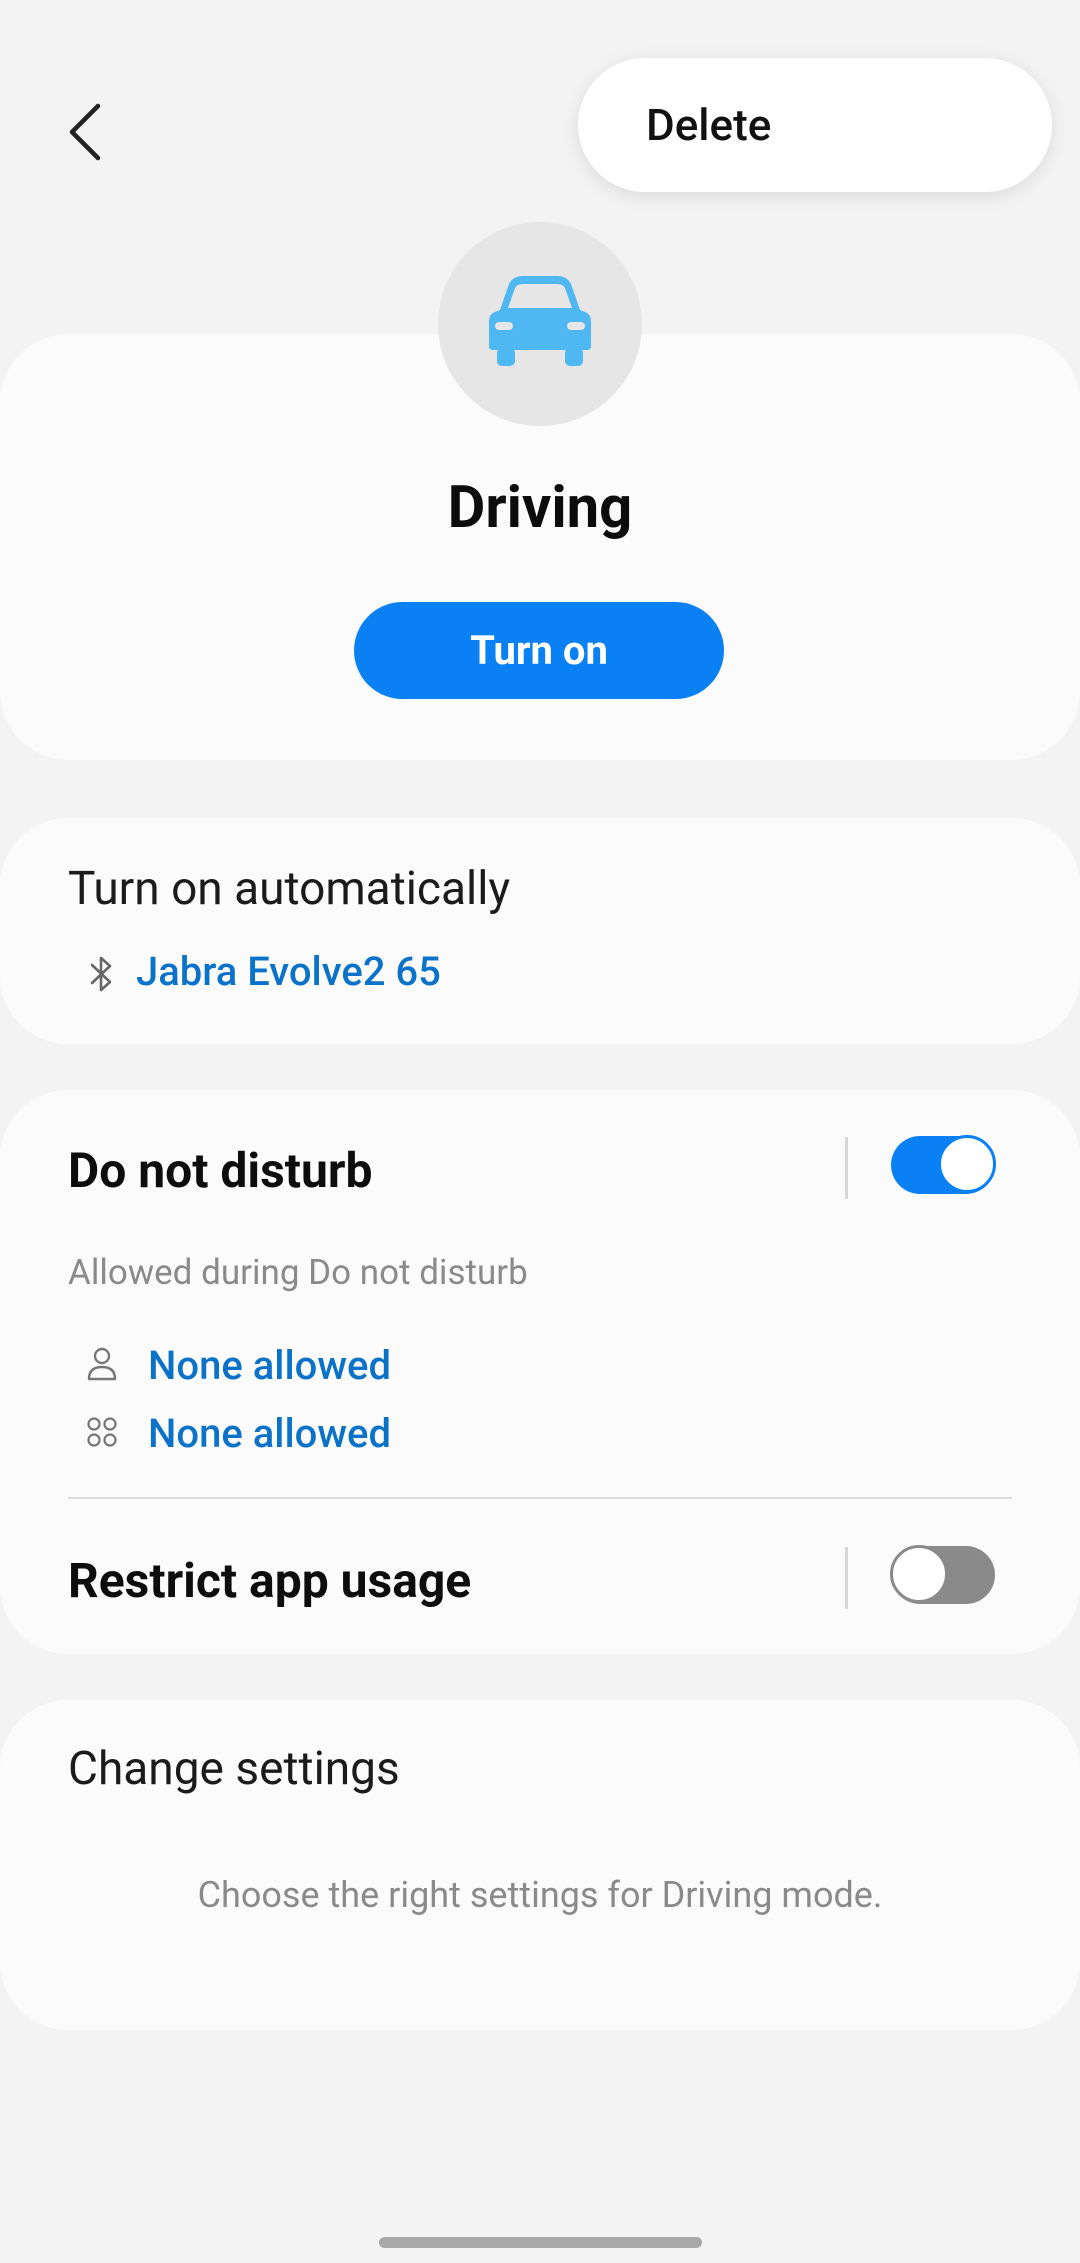  Describe the element at coordinates (815, 125) in the screenshot. I see `delete-button: Delete` at that location.